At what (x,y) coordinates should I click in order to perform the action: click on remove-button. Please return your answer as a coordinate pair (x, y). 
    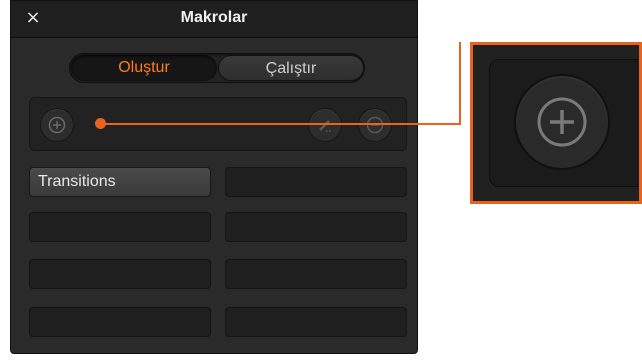
    Looking at the image, I should click on (375, 125).